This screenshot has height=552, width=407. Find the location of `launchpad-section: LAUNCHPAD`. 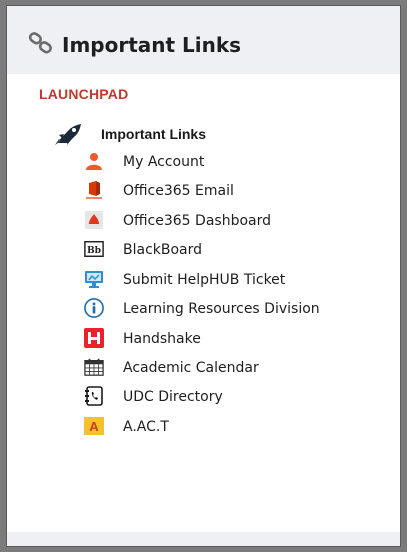

launchpad-section: LAUNCHPAD is located at coordinates (203, 94).